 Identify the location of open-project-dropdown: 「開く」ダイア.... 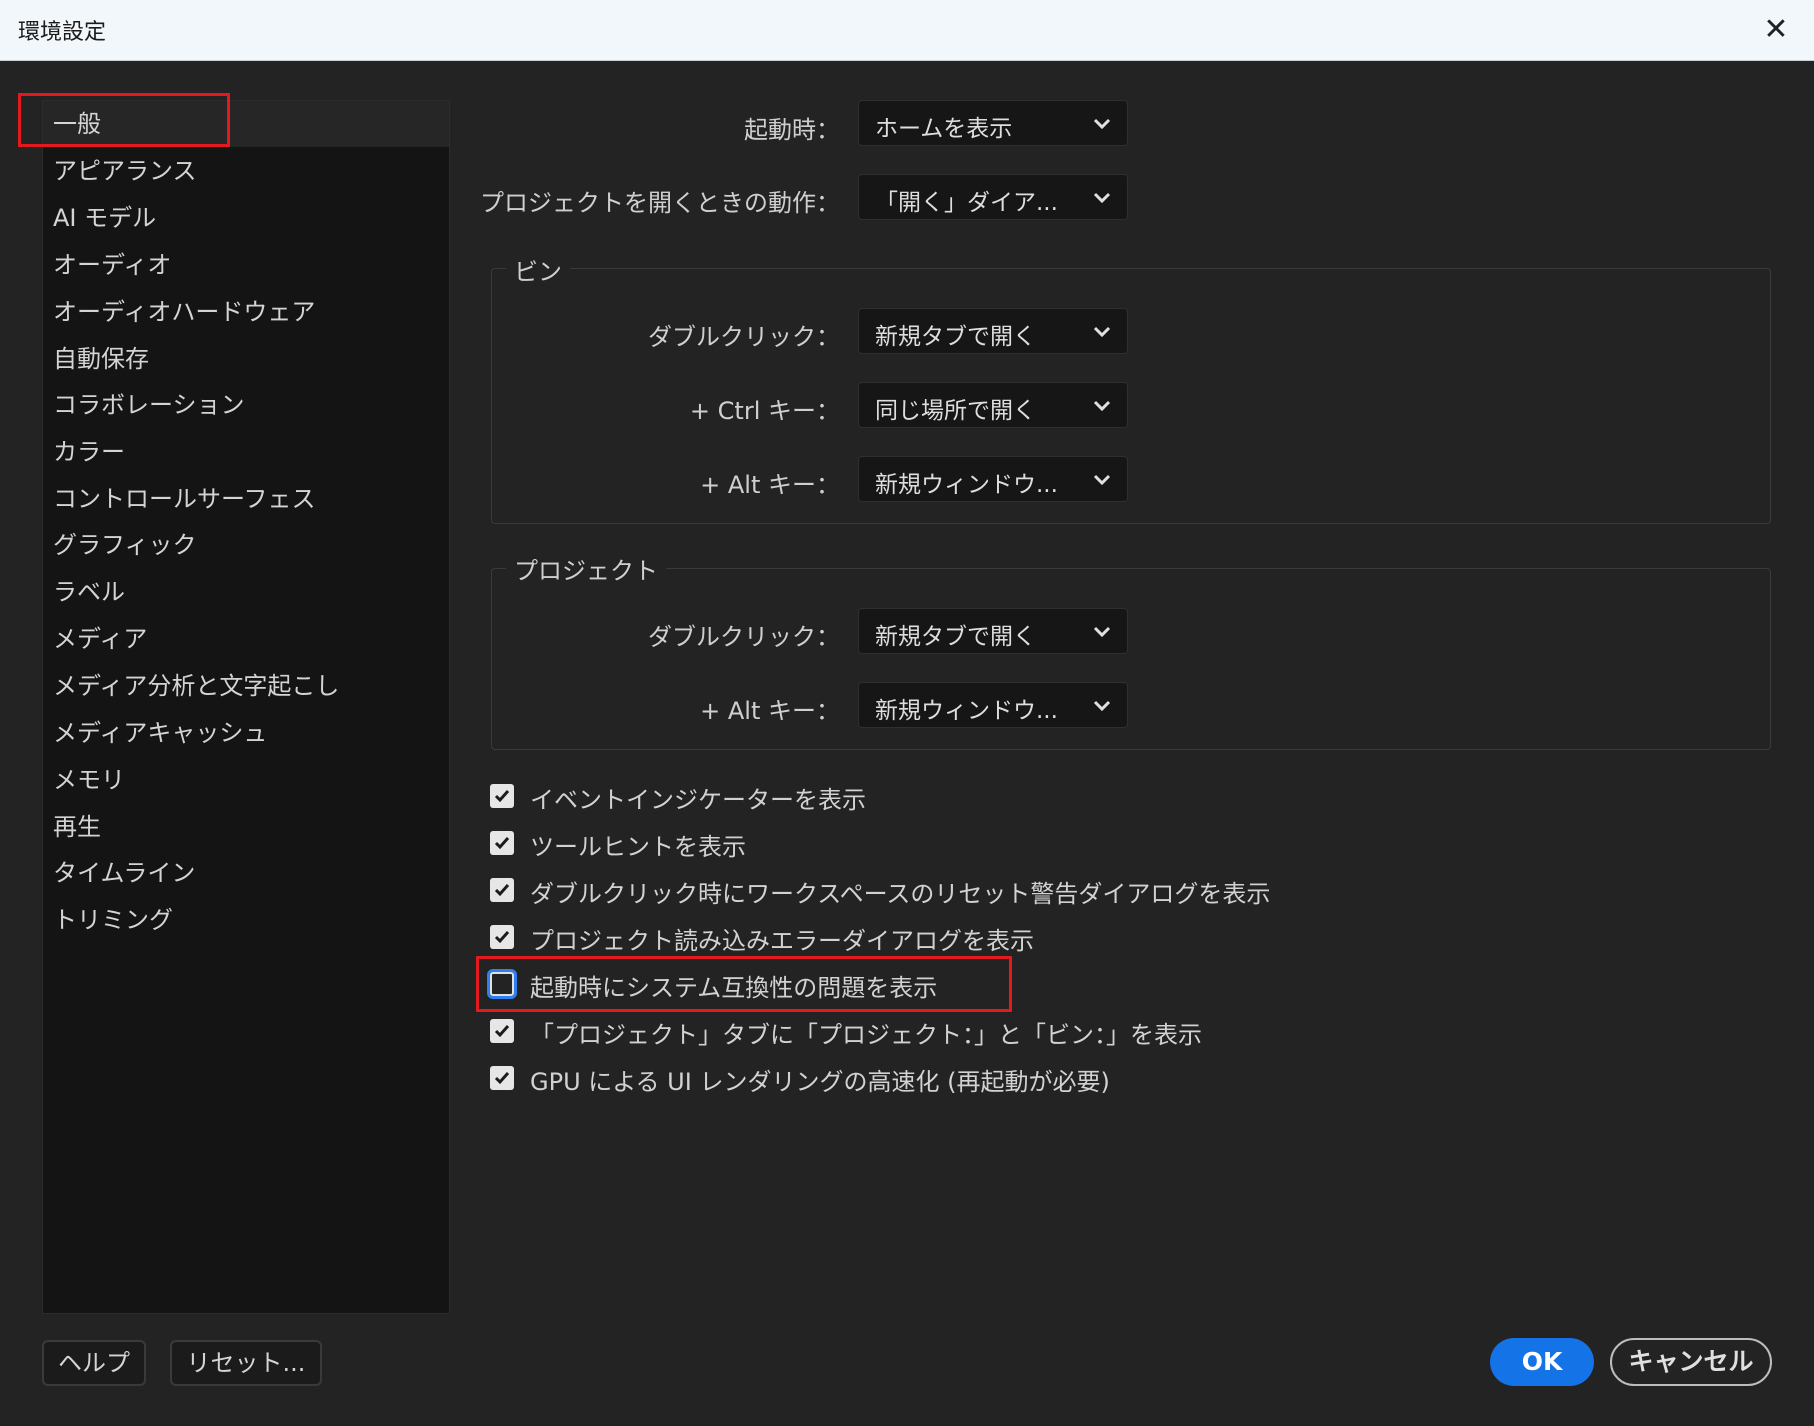
(993, 197).